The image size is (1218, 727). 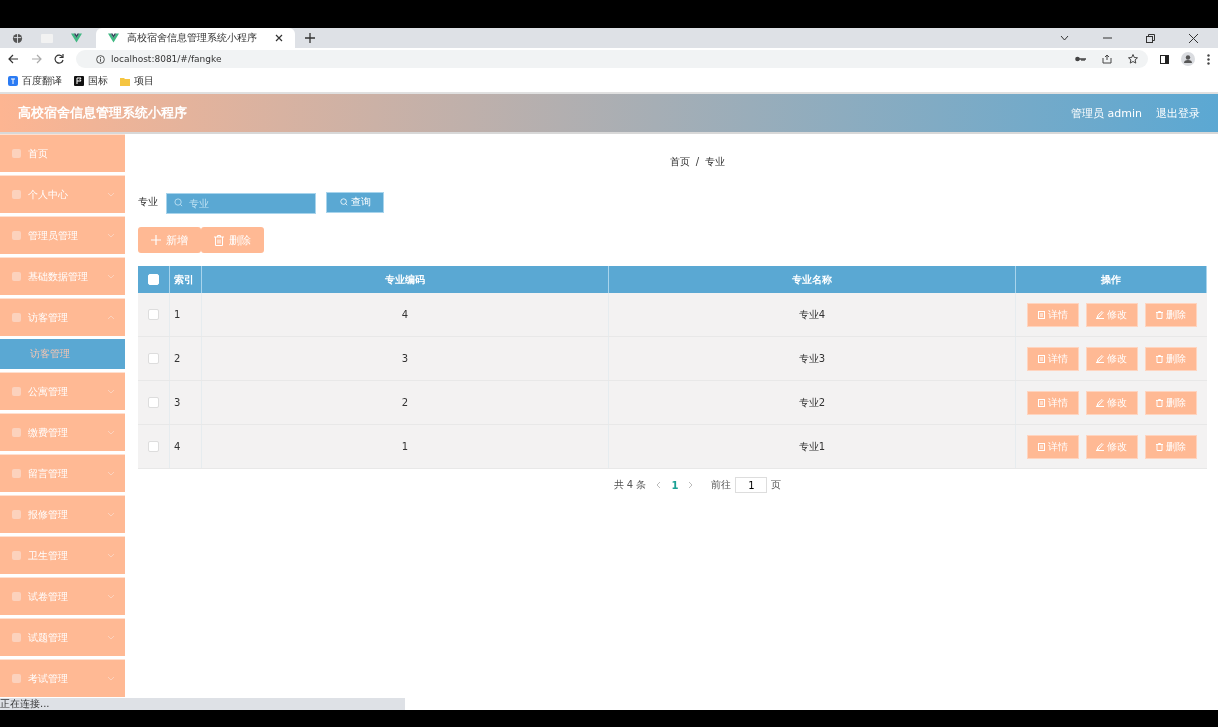 I want to click on search-field: 专业, so click(x=241, y=203).